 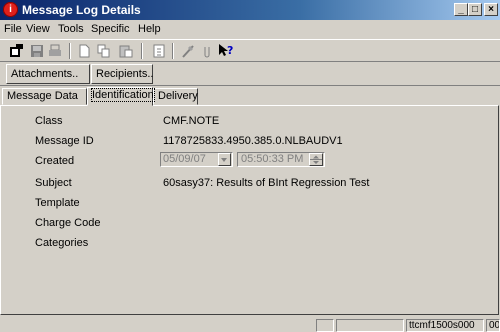 What do you see at coordinates (250, 29) in the screenshot?
I see `menu-bar: File View Tools Specific Help` at bounding box center [250, 29].